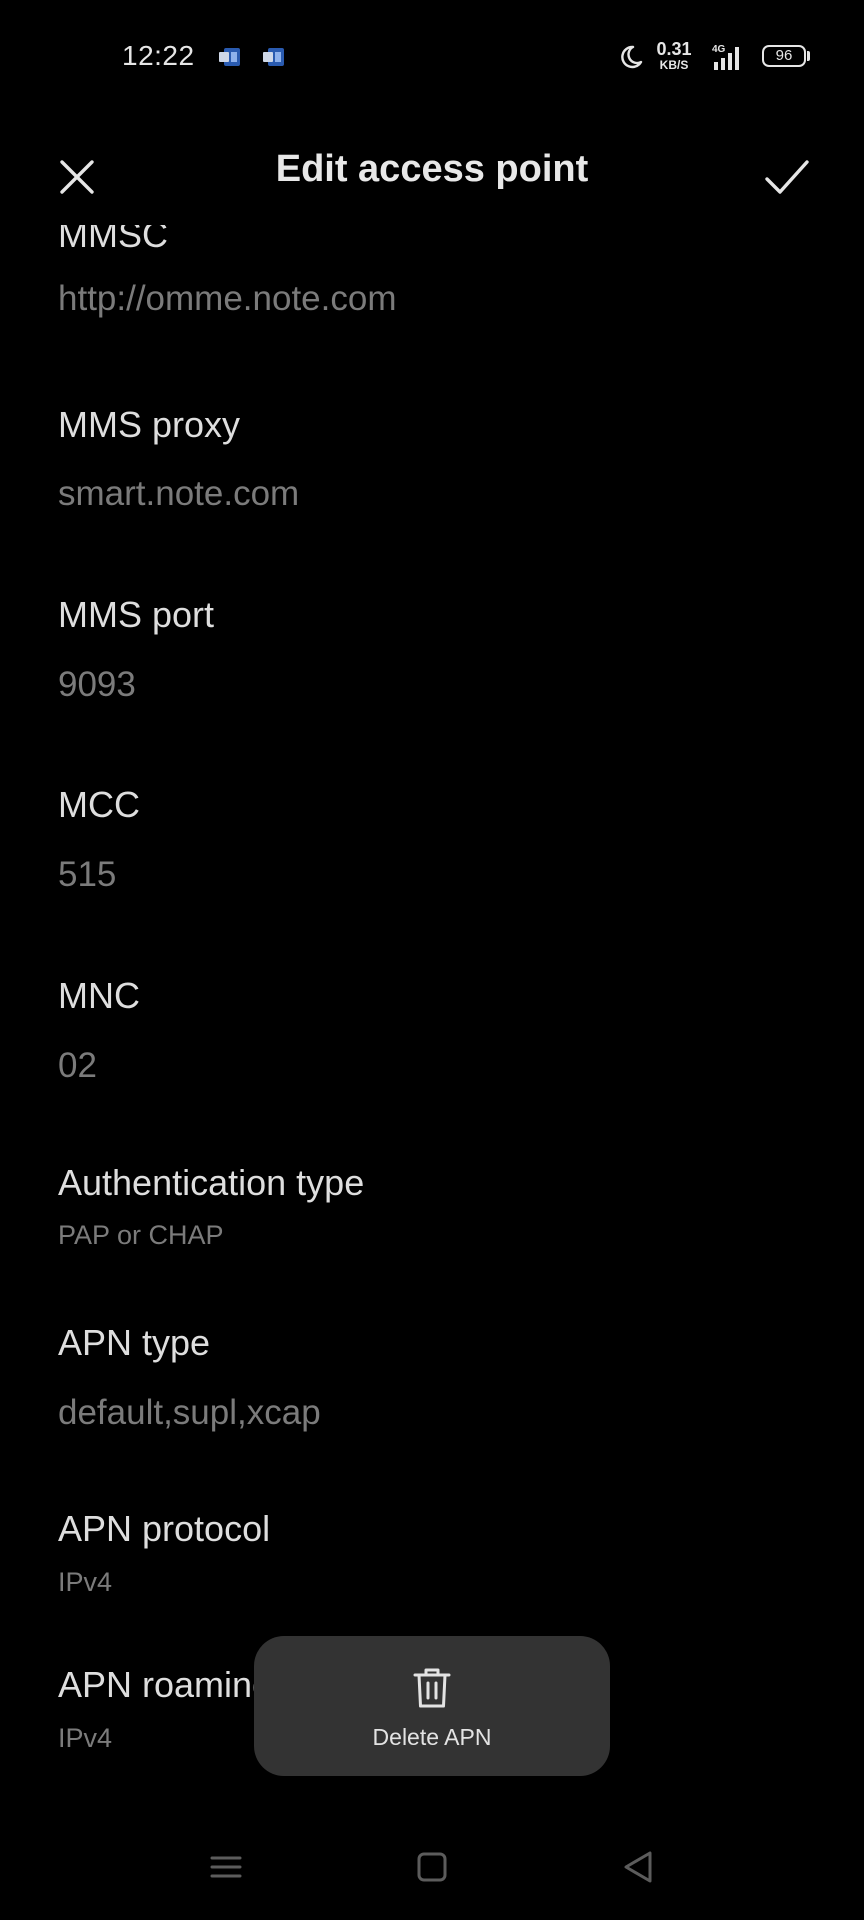  I want to click on field-value: smart.note.com, so click(179, 493).